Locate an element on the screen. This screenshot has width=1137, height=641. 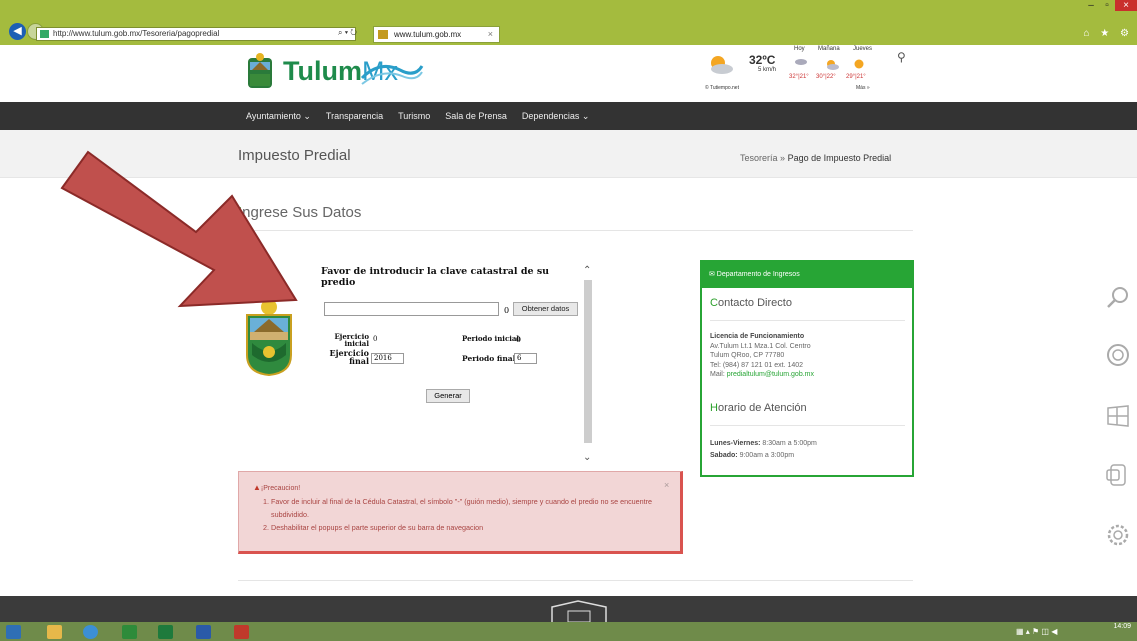
section-title: Ingrese Sus Datos is located at coordinates (299, 212).